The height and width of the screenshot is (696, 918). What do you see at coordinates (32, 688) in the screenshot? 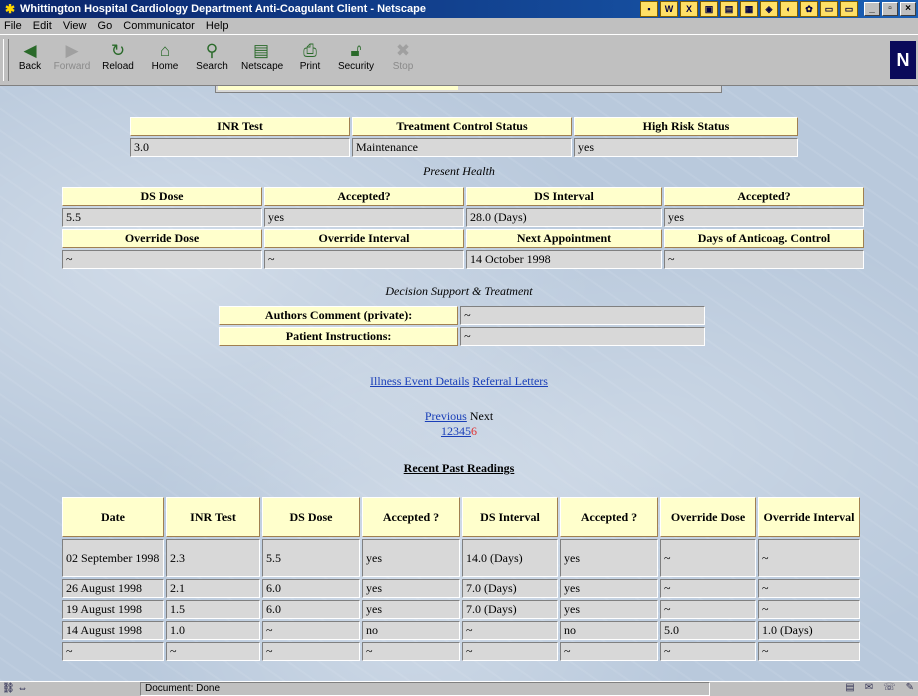
I see `security-status-icon: ⛓ ⇔` at bounding box center [32, 688].